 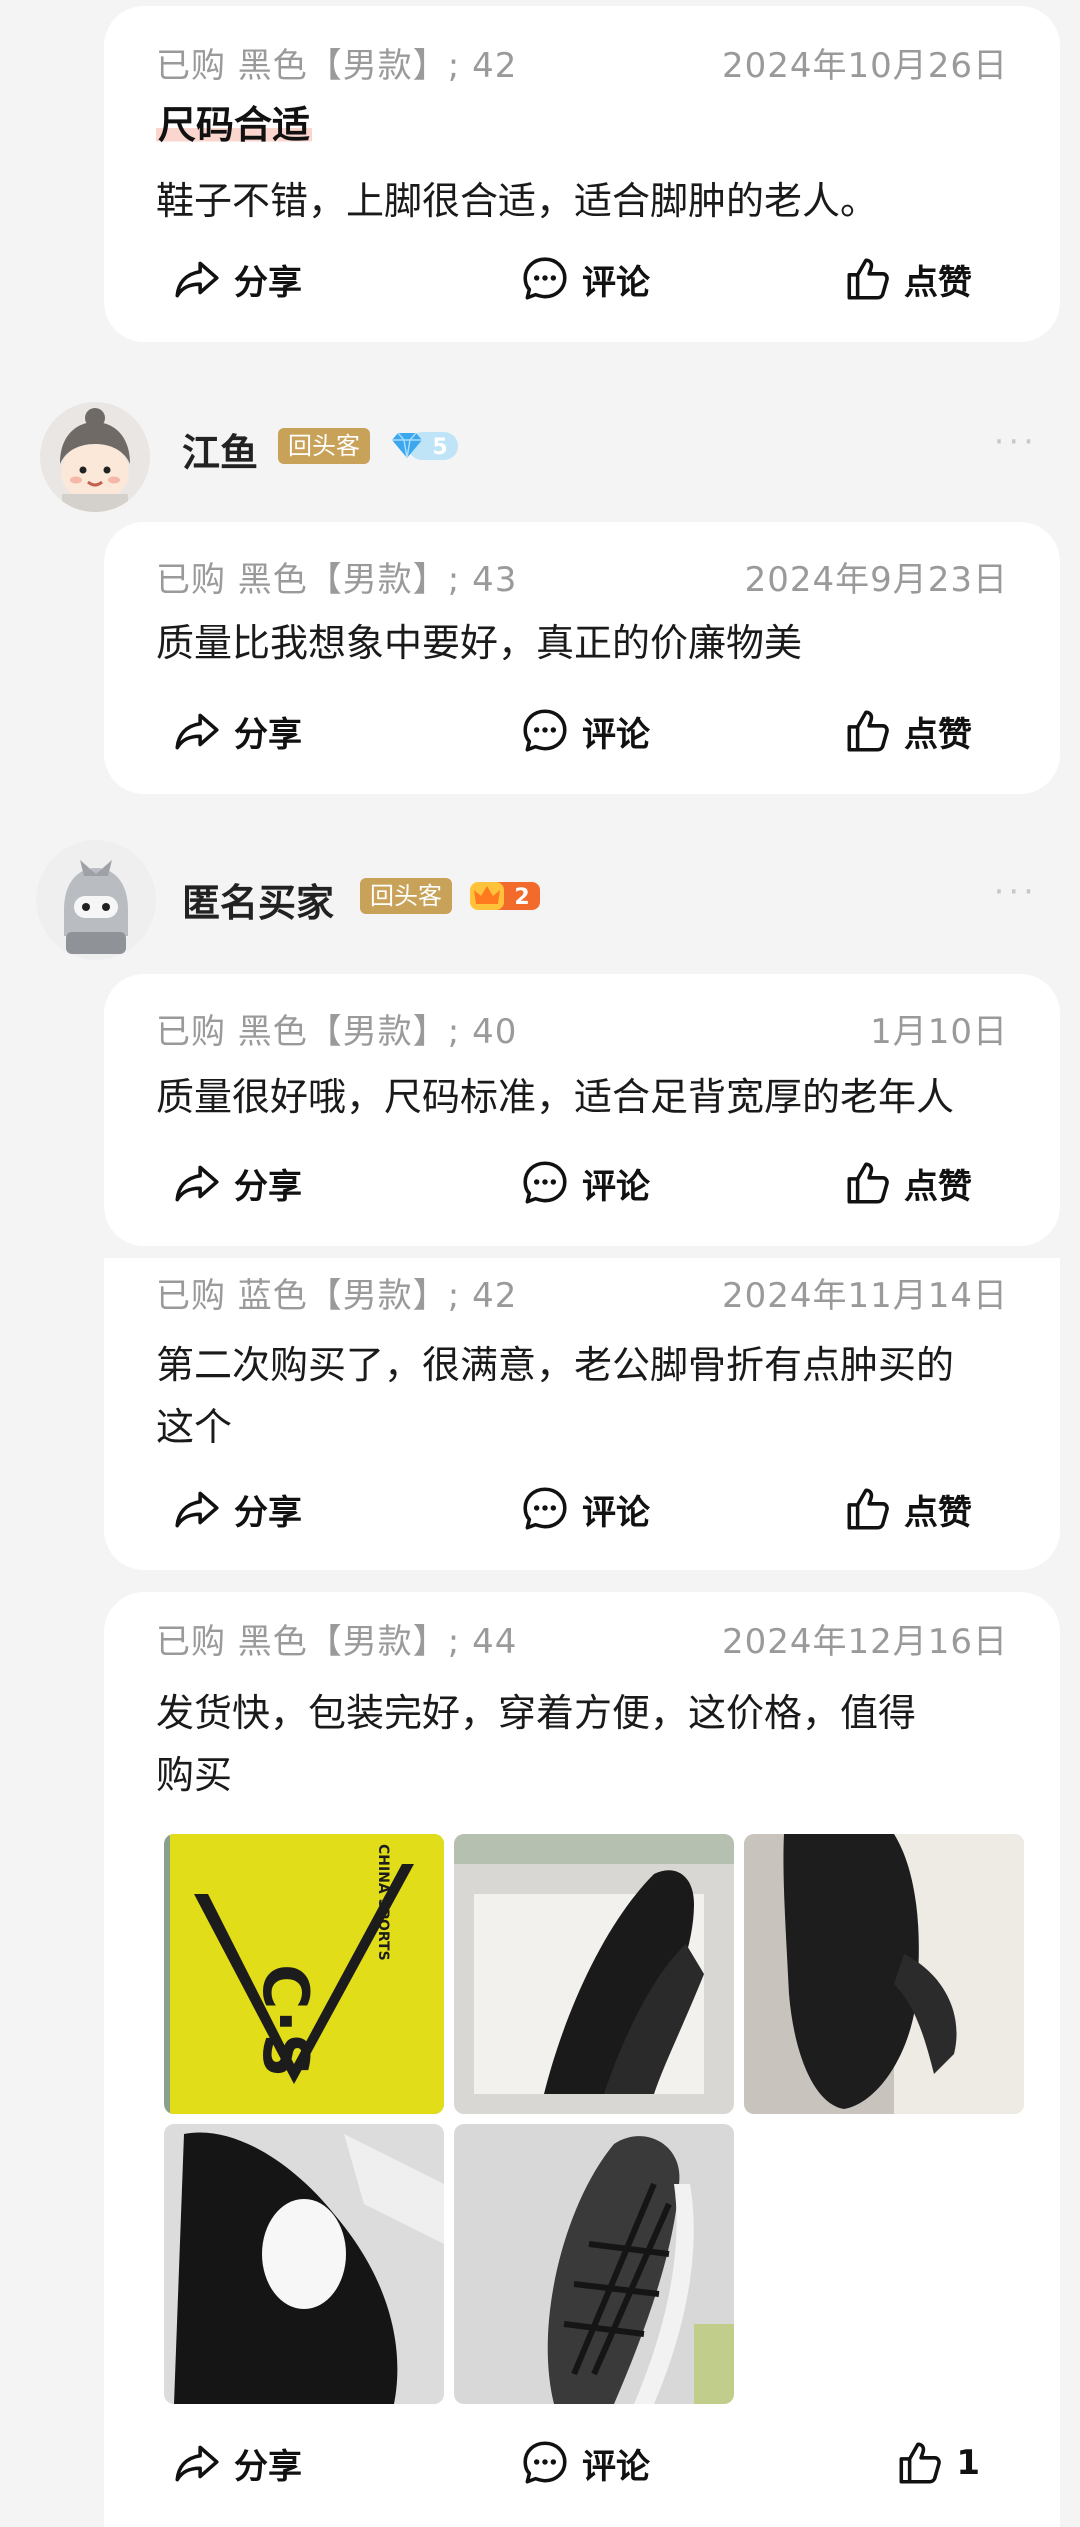 What do you see at coordinates (582, 1028) in the screenshot?
I see `review-meta: 已购 黑色【男款】; 40 1月10日` at bounding box center [582, 1028].